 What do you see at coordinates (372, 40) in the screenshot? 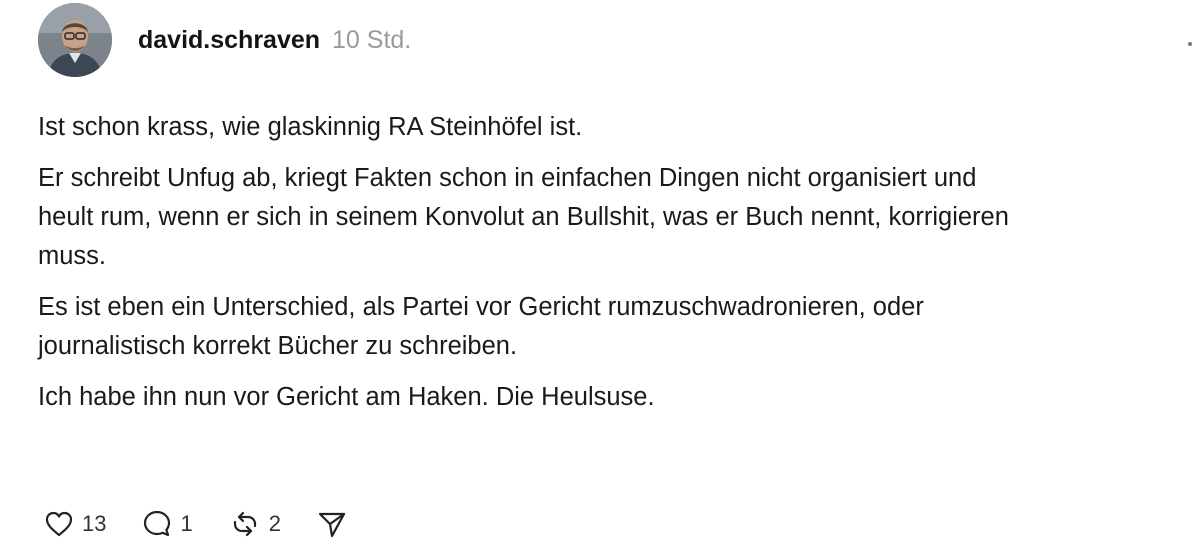
I see `timestamp: 10 Std.` at bounding box center [372, 40].